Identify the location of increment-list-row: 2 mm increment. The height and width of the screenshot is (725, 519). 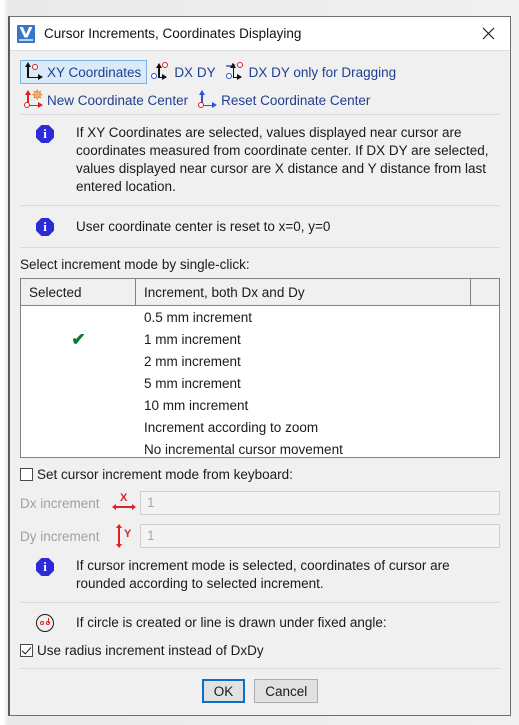
(260, 361).